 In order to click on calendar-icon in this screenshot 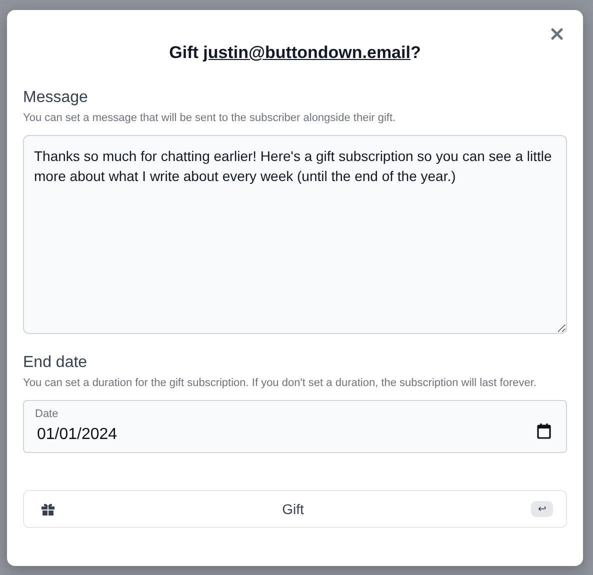, I will do `click(544, 431)`.